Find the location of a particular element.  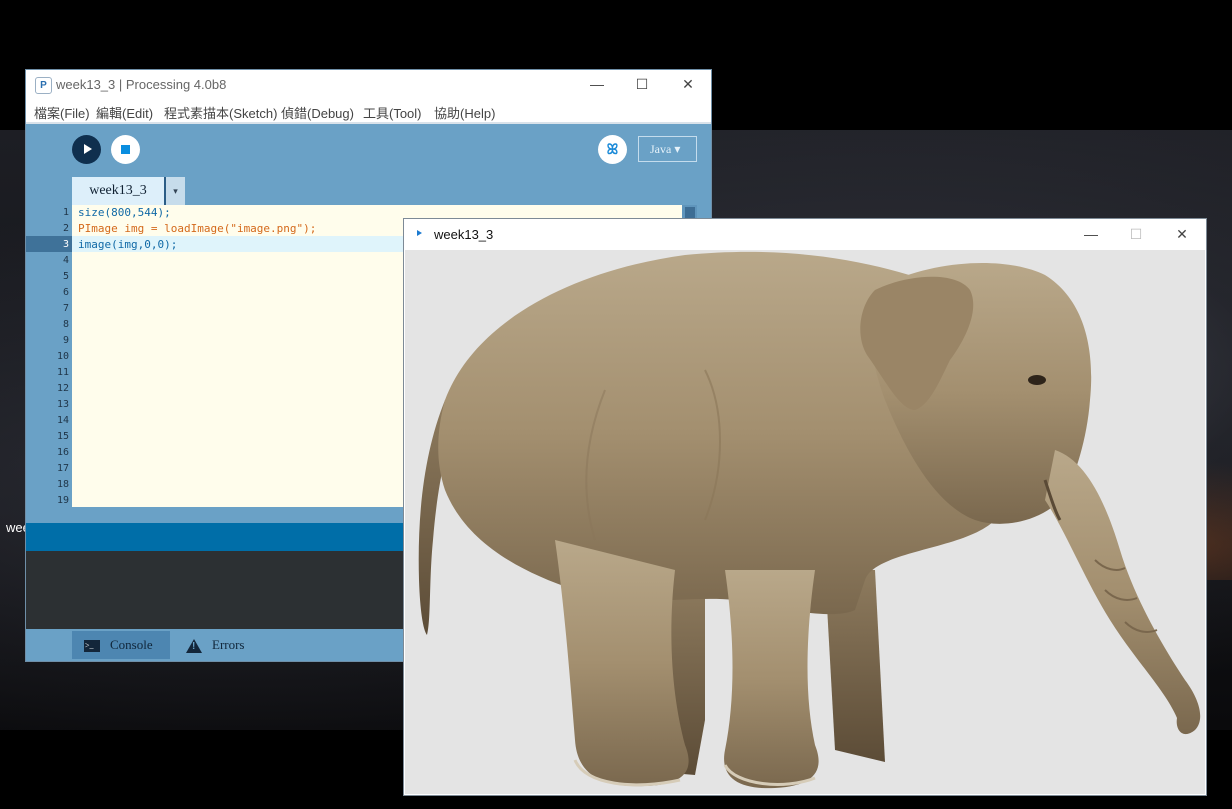

ide-titlebar: P week13_3 | Processing 4.0b8 — ☐ ✕ is located at coordinates (368, 85).